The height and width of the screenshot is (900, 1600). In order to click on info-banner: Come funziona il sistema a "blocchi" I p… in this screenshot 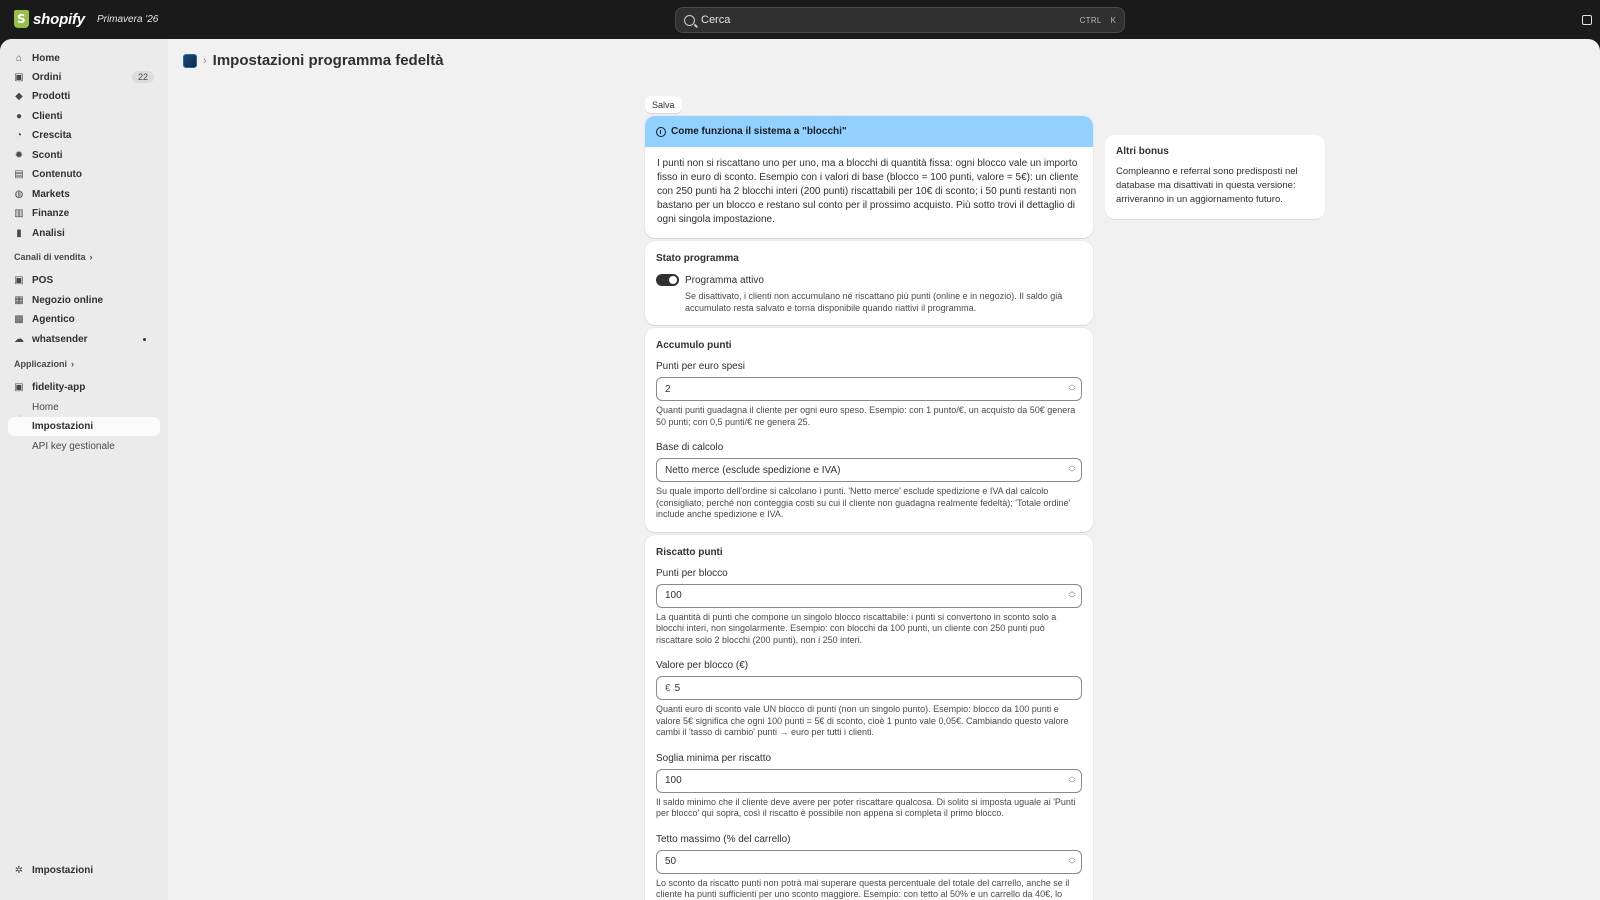, I will do `click(869, 177)`.